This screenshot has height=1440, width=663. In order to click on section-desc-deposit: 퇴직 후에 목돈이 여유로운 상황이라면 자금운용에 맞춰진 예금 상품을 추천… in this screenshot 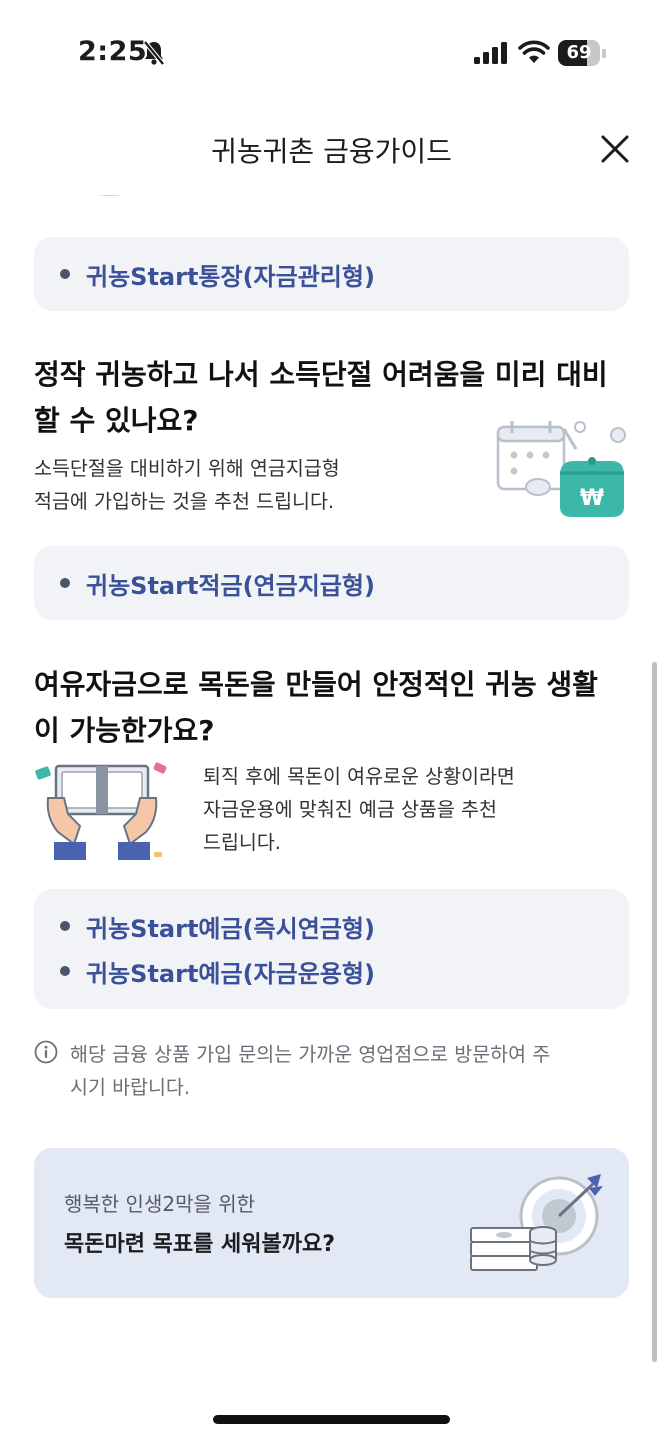, I will do `click(359, 809)`.